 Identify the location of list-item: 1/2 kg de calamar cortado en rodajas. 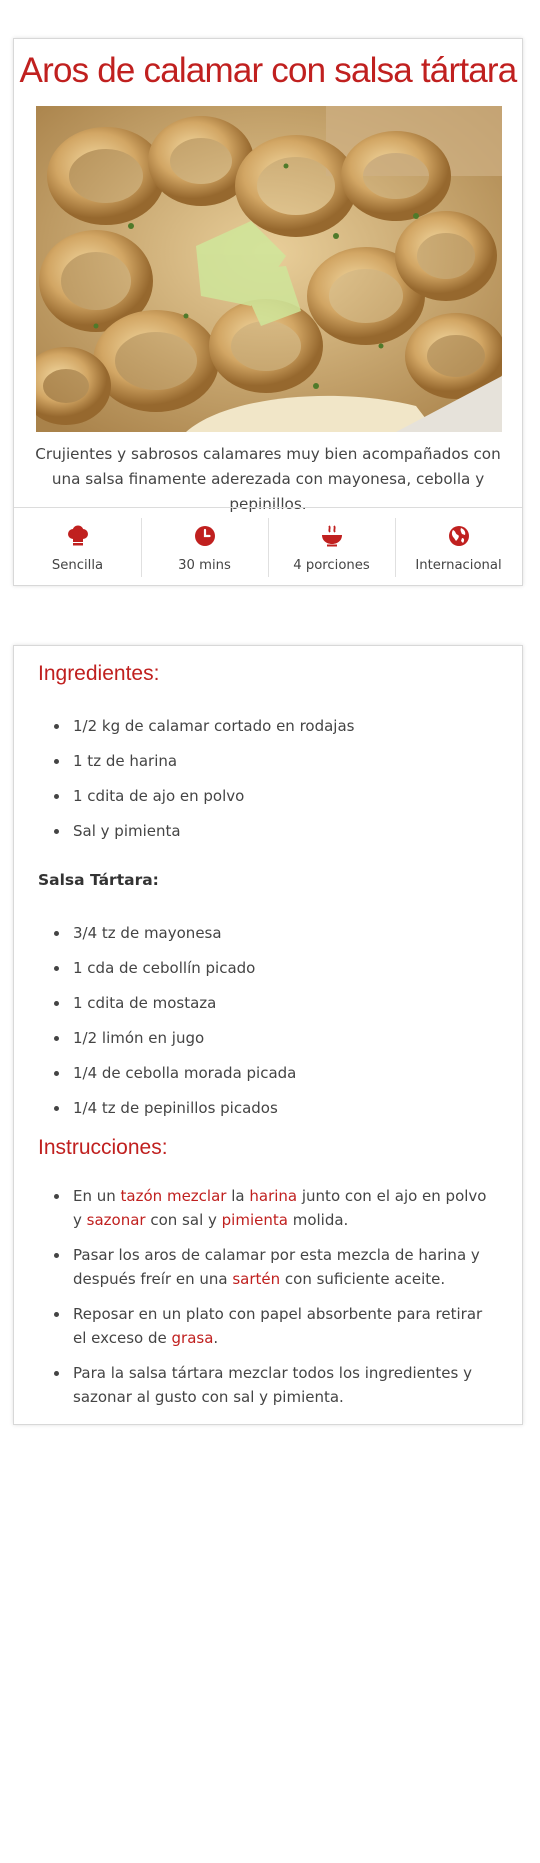
(268, 733).